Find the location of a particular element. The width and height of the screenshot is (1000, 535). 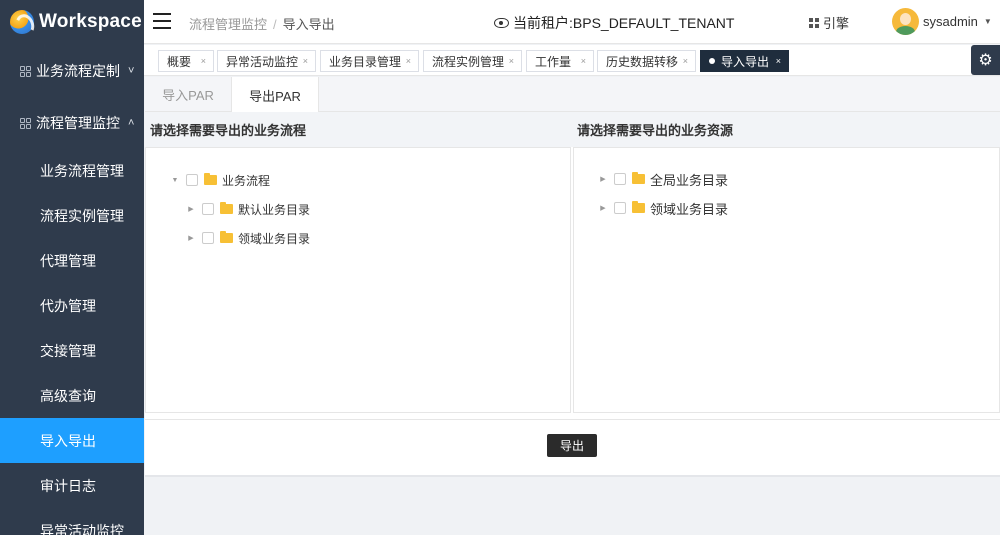

tab-label: 导入导出 is located at coordinates (745, 61).